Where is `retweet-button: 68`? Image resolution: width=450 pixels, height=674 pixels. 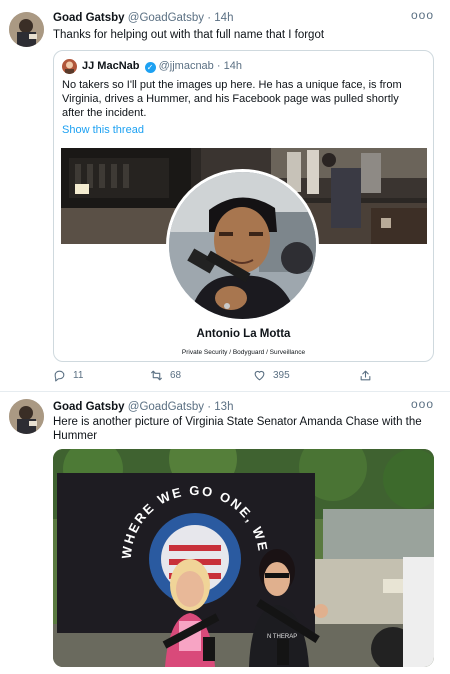 retweet-button: 68 is located at coordinates (165, 375).